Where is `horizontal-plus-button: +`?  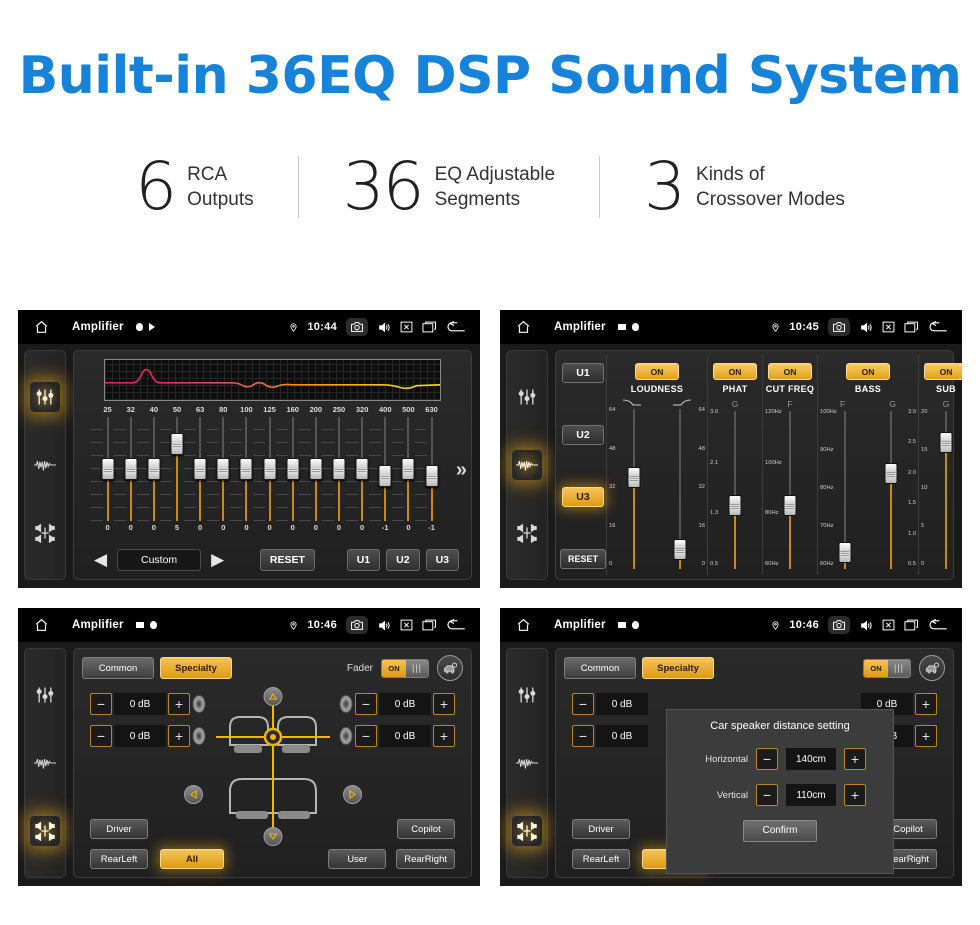 horizontal-plus-button: + is located at coordinates (855, 759).